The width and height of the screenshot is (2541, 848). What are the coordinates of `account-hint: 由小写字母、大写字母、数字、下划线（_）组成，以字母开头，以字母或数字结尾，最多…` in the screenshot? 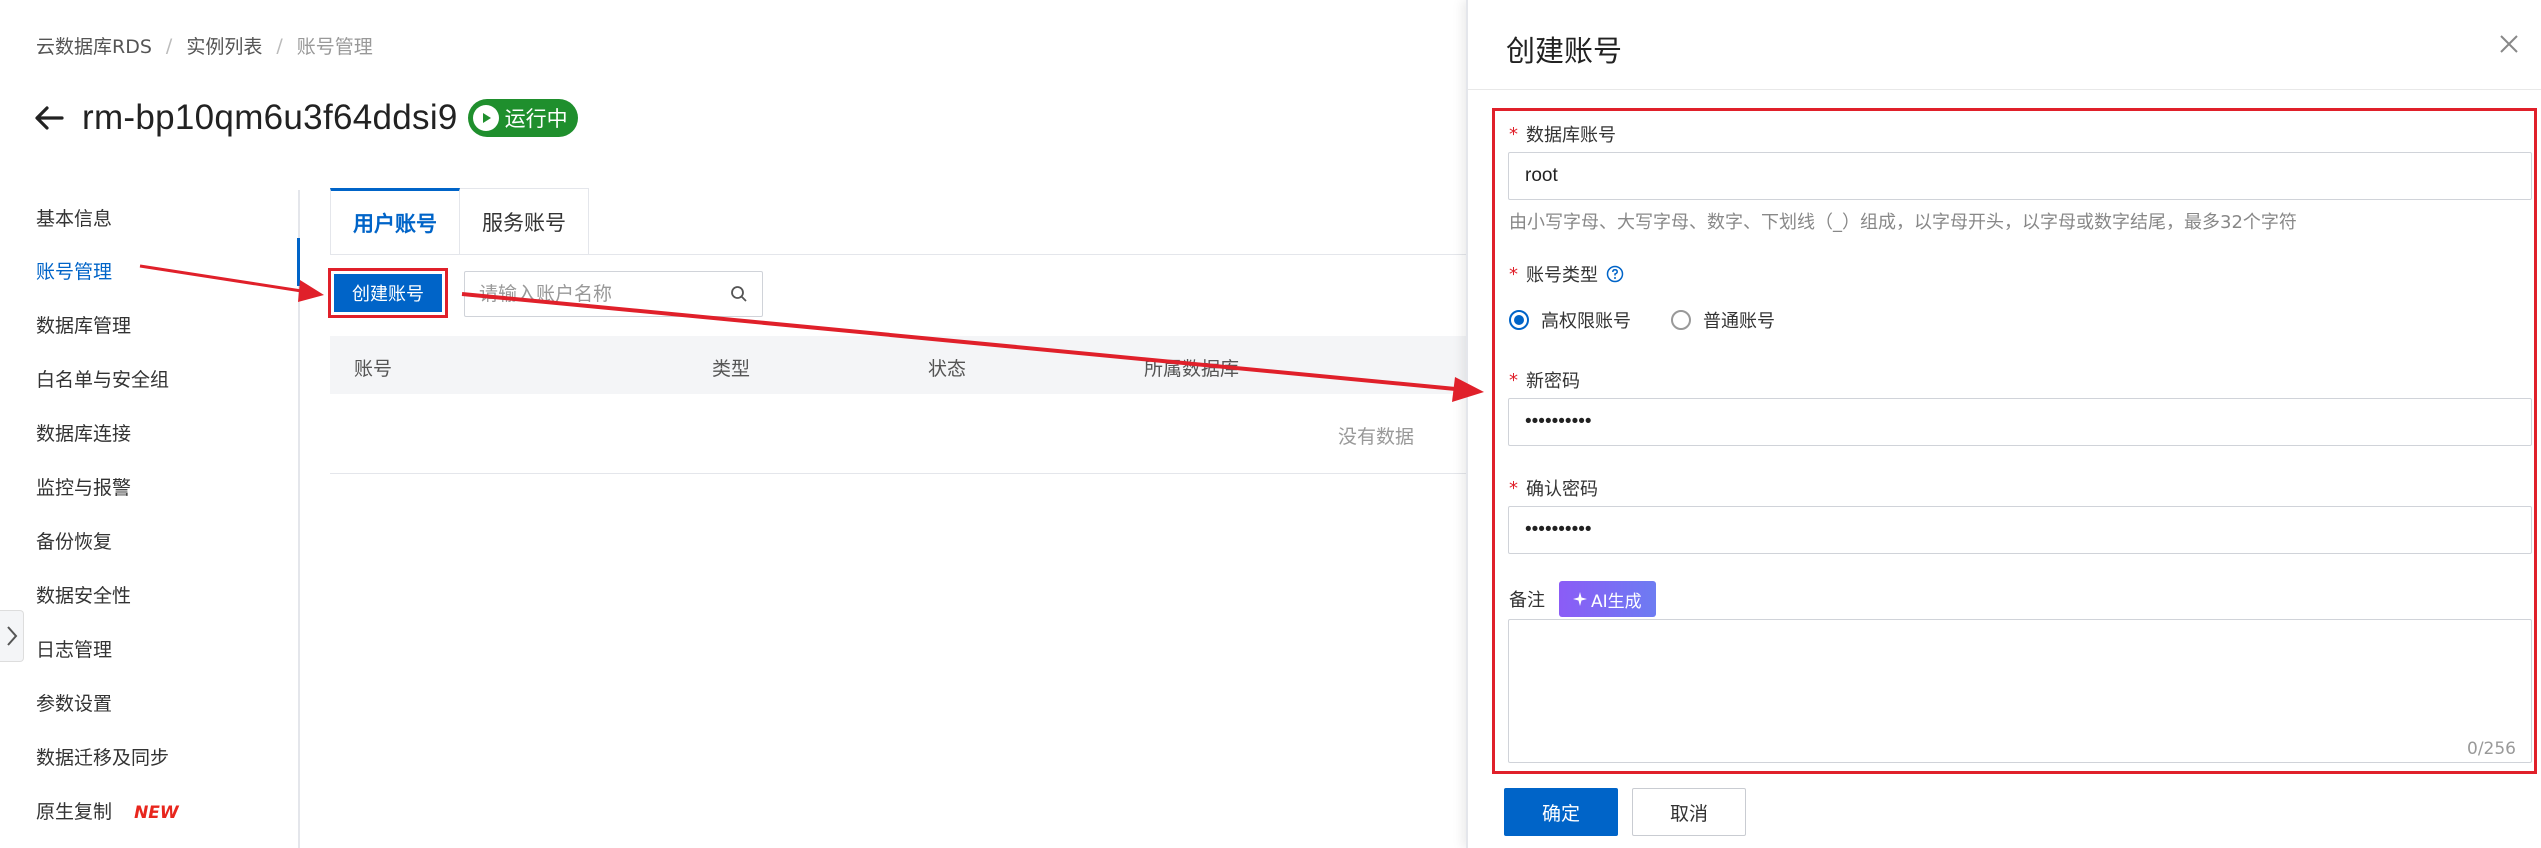 It's located at (1903, 222).